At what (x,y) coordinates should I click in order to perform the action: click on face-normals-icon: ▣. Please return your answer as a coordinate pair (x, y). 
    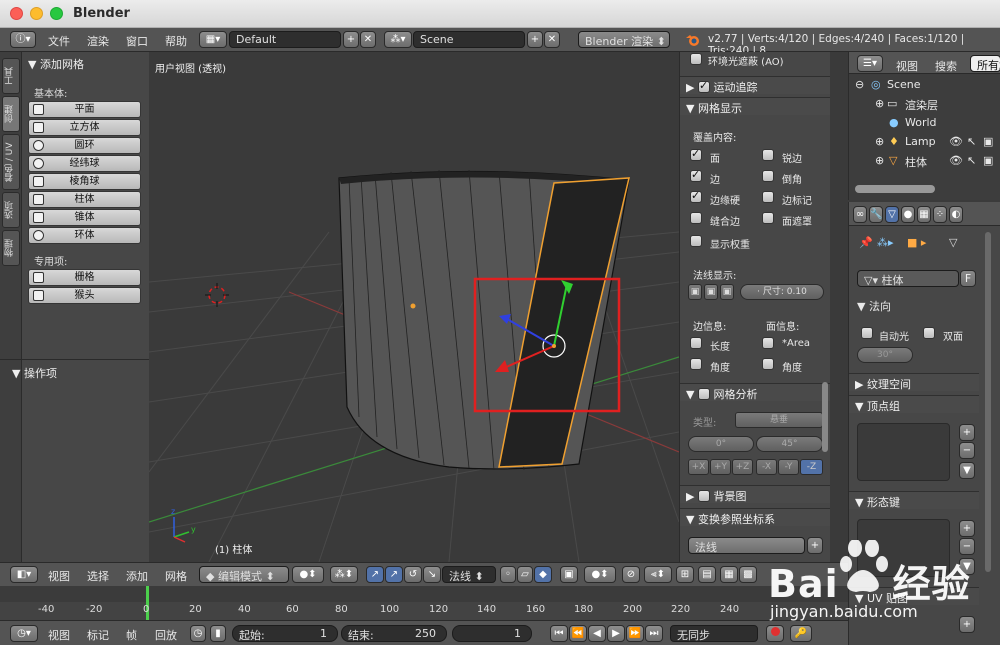
    Looking at the image, I should click on (727, 292).